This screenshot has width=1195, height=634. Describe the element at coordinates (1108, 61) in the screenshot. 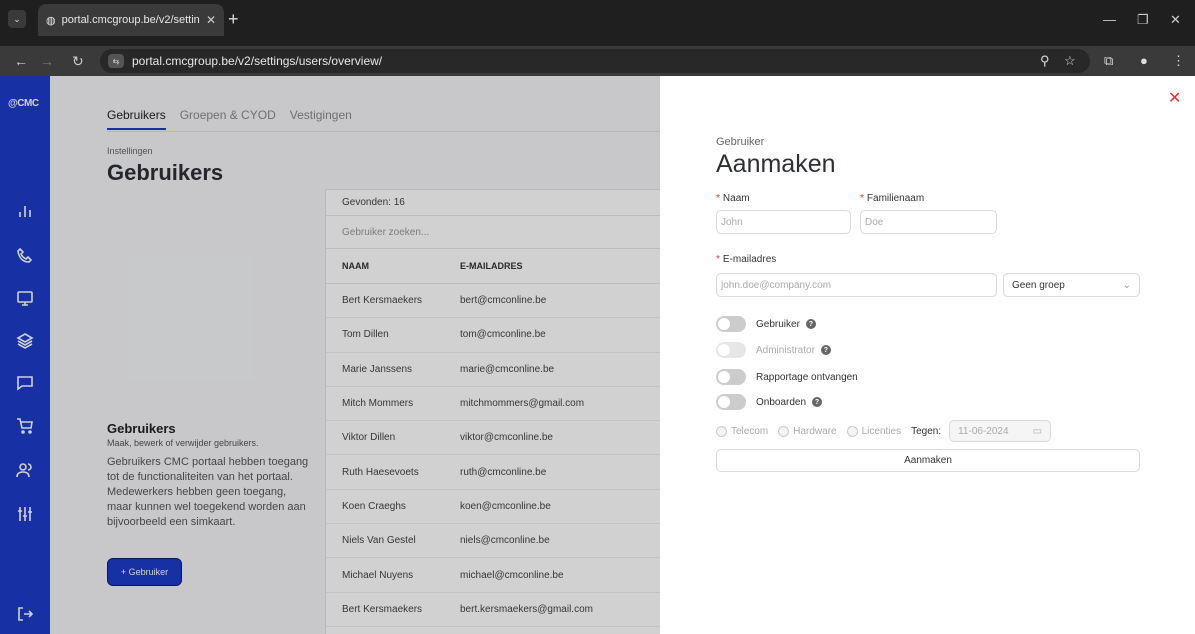

I see `extensions-icon: ⧉` at that location.